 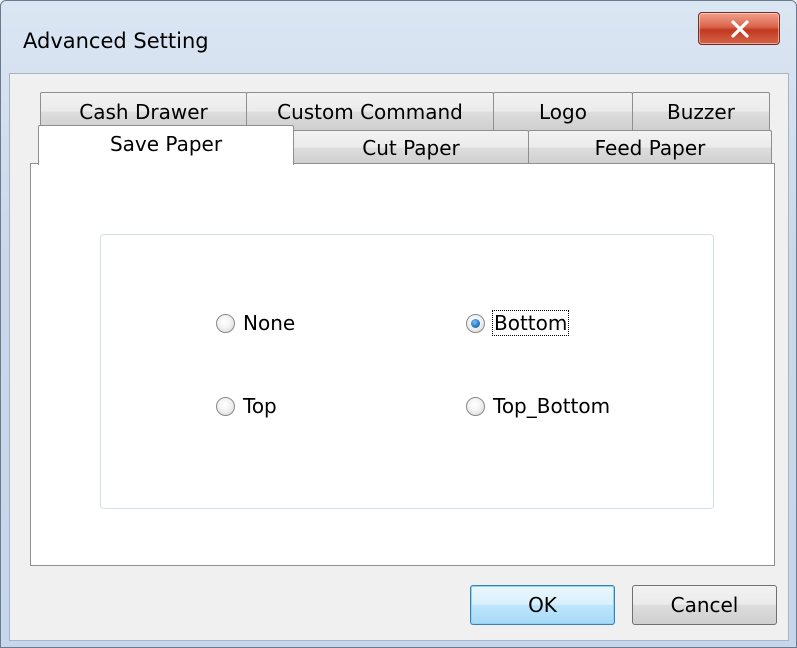 What do you see at coordinates (399, 37) in the screenshot?
I see `title-bar: Advanced Setting` at bounding box center [399, 37].